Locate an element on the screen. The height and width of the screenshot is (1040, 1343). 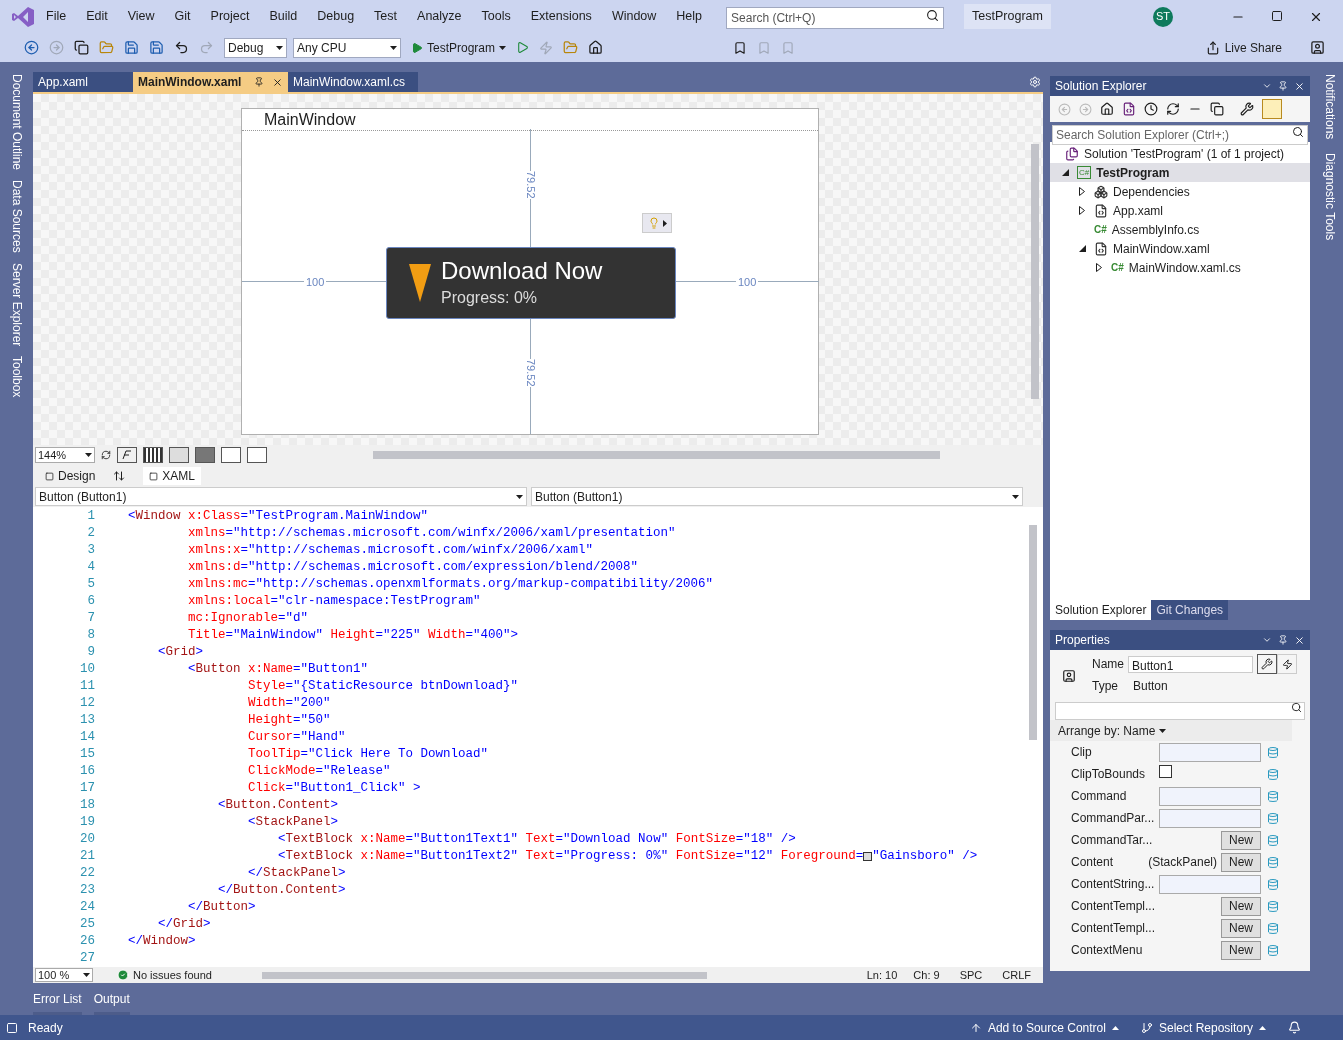
menu-item: Debug is located at coordinates (336, 16).